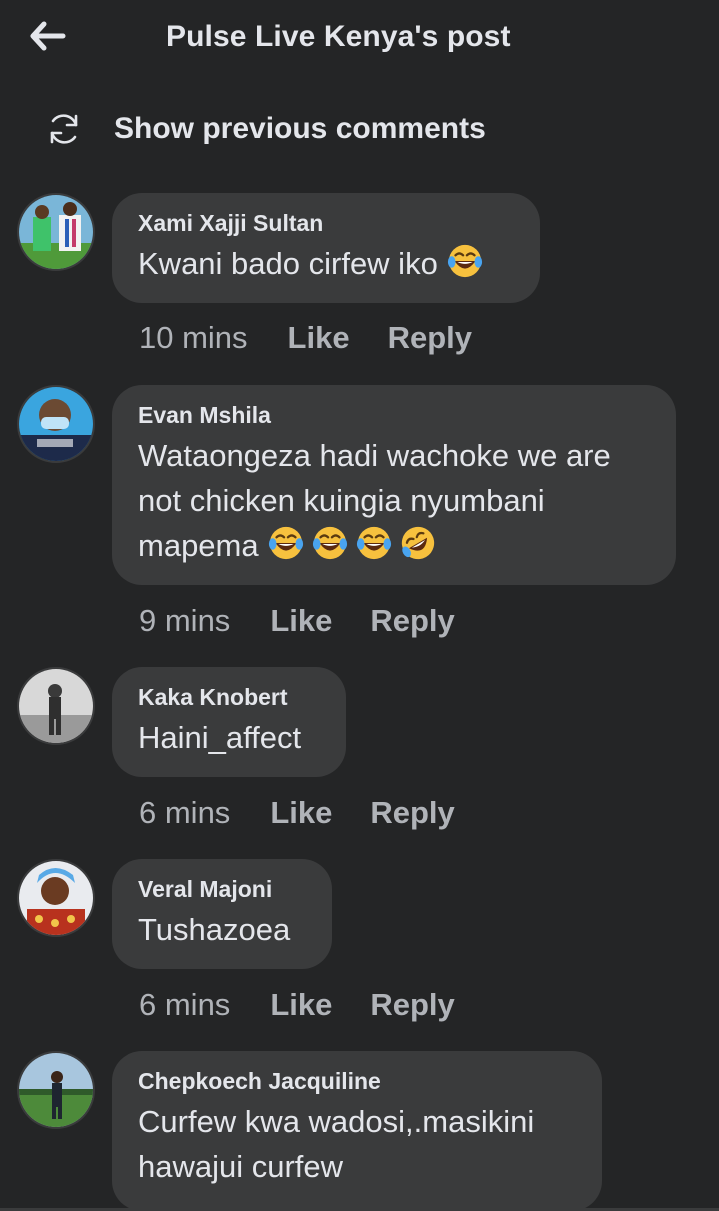 This screenshot has height=1211, width=719. What do you see at coordinates (341, 500) in the screenshot?
I see `comment-text-line: not chicken kuingia nyumbani` at bounding box center [341, 500].